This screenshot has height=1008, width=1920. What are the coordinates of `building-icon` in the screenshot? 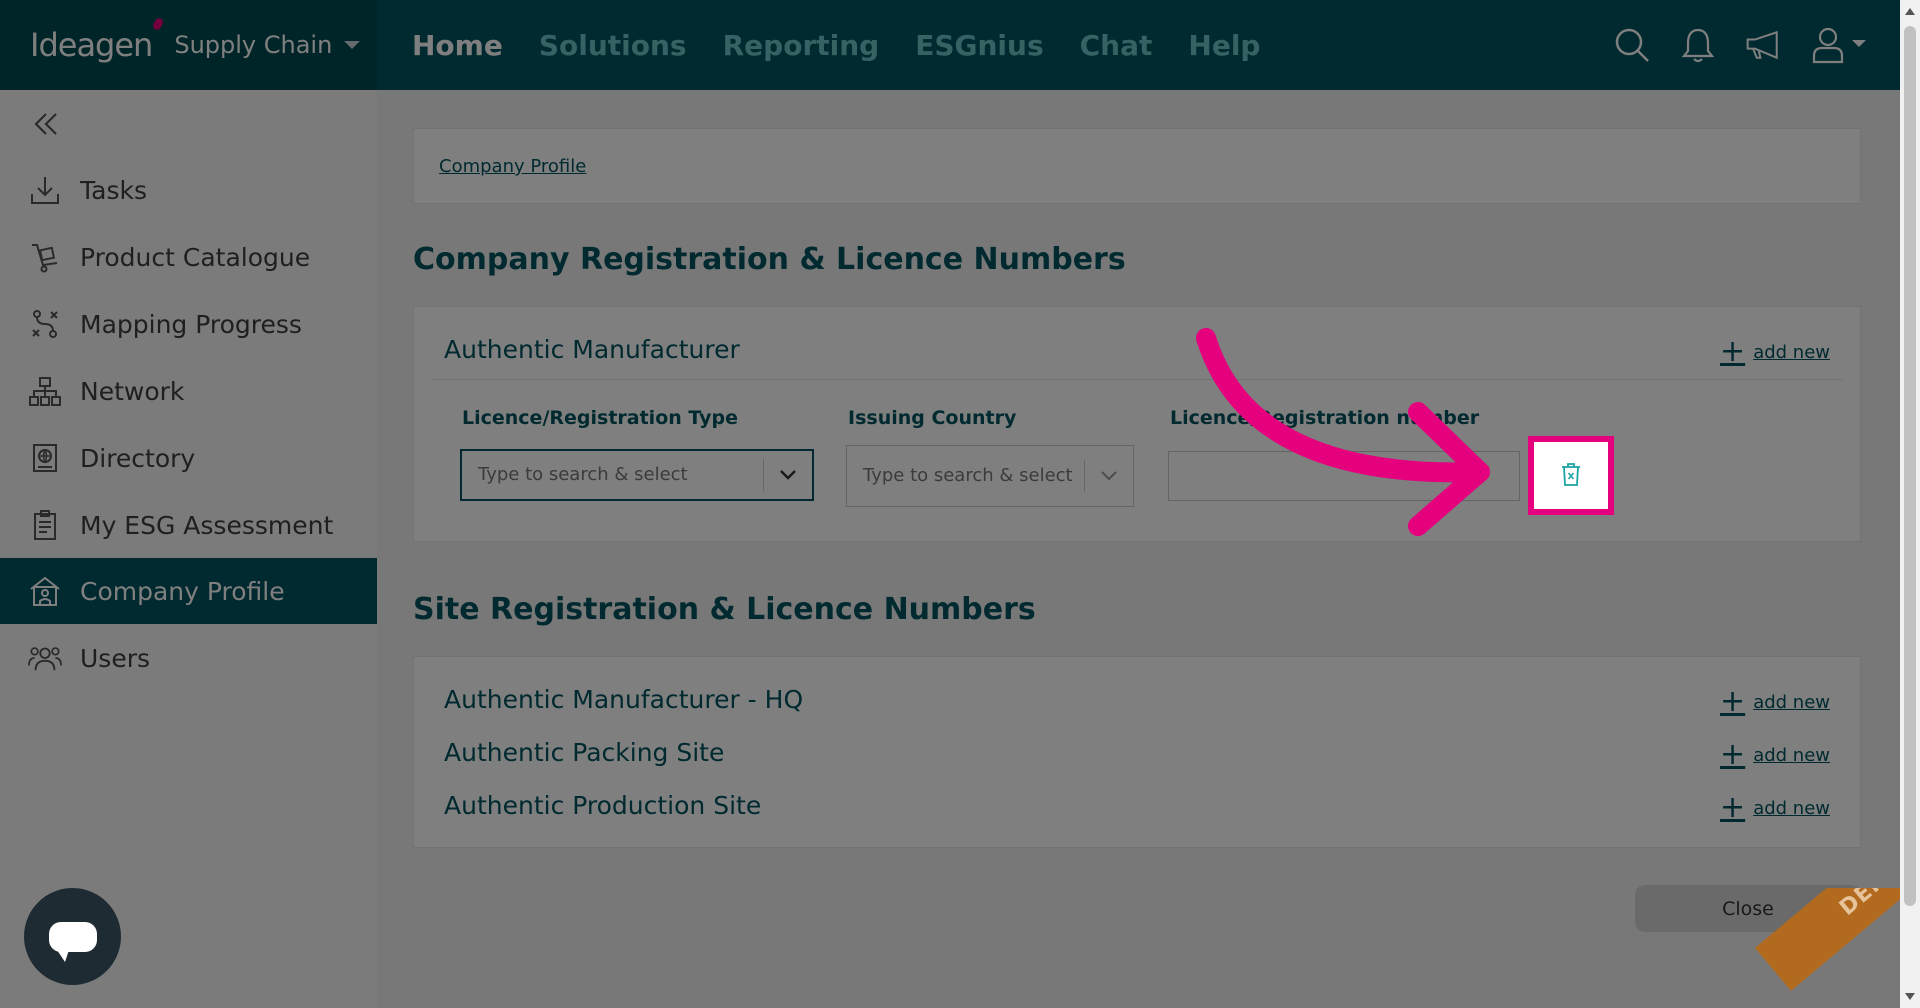 It's located at (45, 591).